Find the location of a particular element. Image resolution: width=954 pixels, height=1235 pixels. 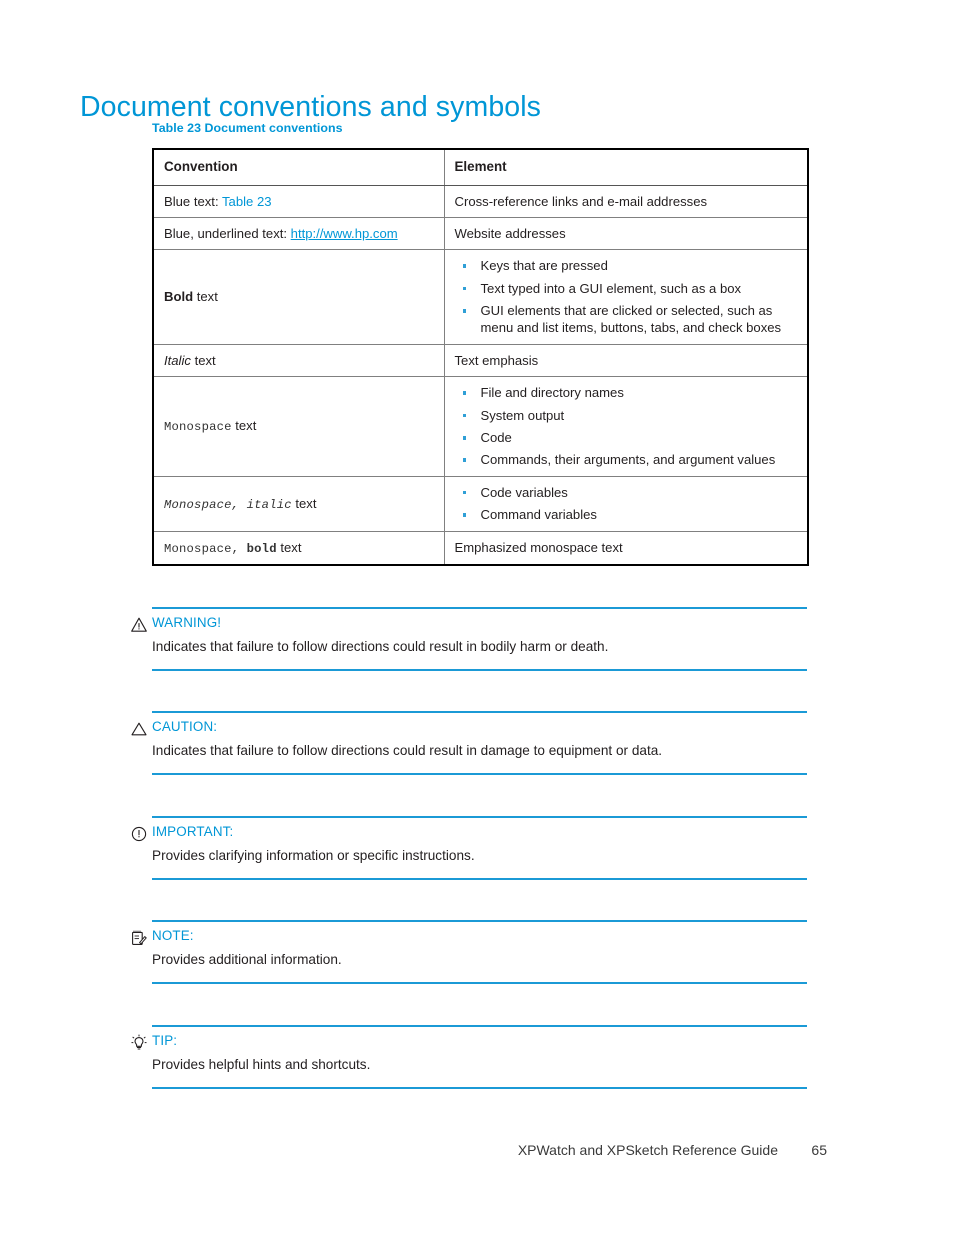

cell-convention: Bold text is located at coordinates (298, 297).